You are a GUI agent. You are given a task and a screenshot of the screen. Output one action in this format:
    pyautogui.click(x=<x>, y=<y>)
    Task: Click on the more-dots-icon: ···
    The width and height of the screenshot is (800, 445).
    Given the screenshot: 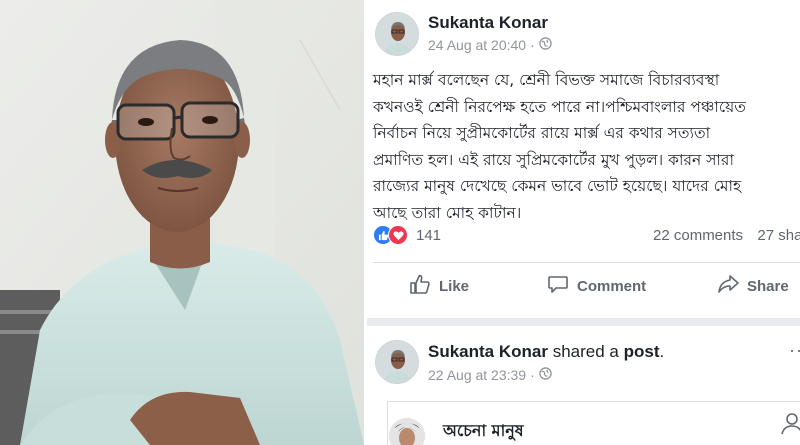 What is the action you would take?
    pyautogui.click(x=794, y=350)
    